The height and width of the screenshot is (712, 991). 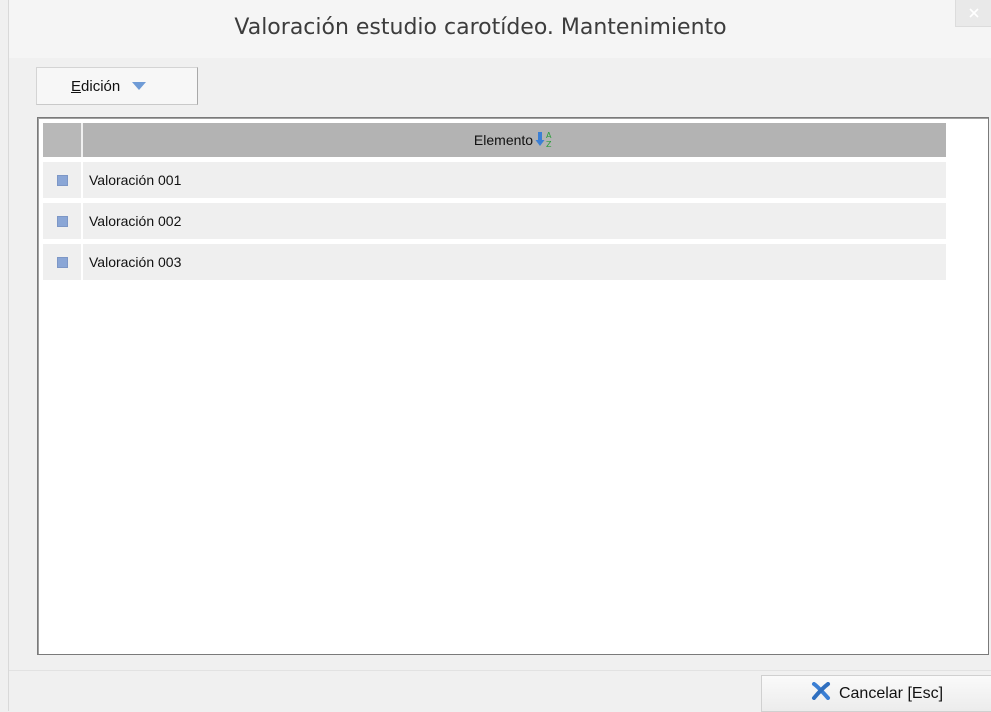 What do you see at coordinates (500, 691) in the screenshot?
I see `footer-bar: Cancelar [Esc]` at bounding box center [500, 691].